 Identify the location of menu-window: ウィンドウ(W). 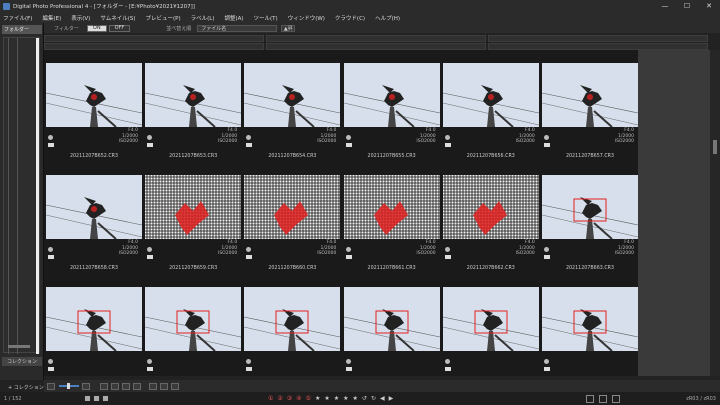
(306, 18).